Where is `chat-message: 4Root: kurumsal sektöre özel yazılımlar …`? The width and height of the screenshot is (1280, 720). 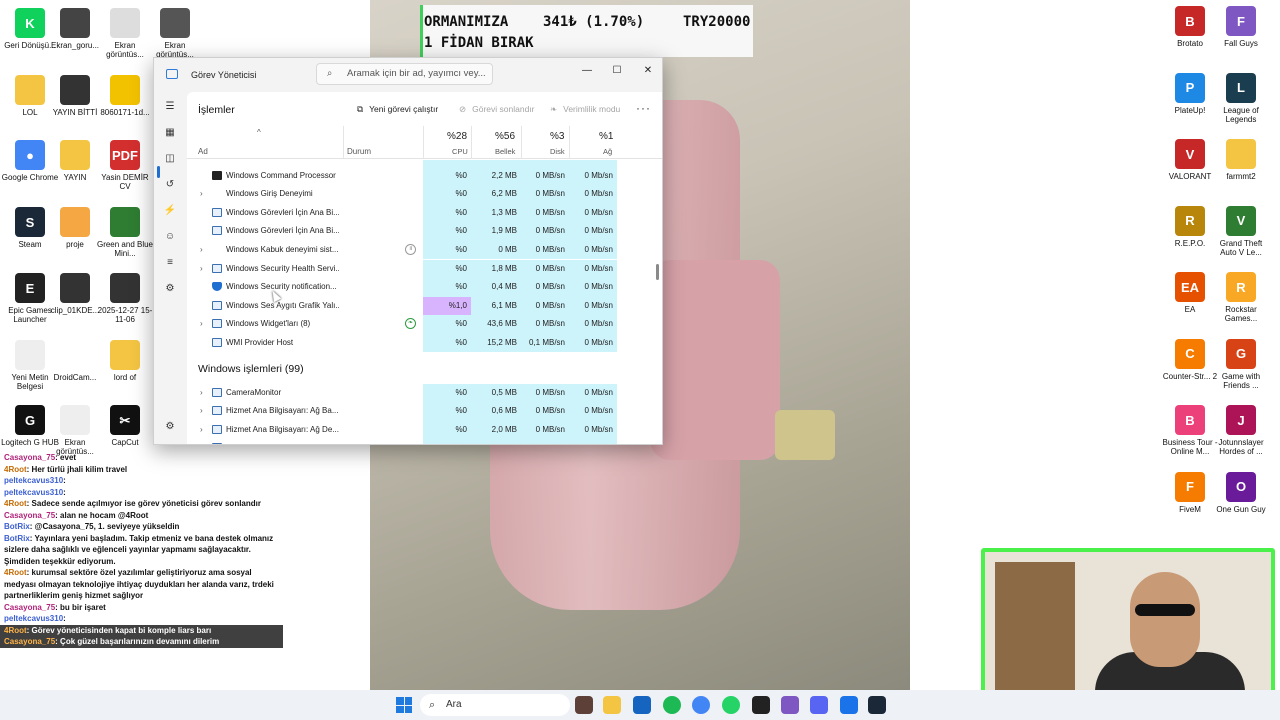 chat-message: 4Root: kurumsal sektöre özel yazılımlar … is located at coordinates (141, 584).